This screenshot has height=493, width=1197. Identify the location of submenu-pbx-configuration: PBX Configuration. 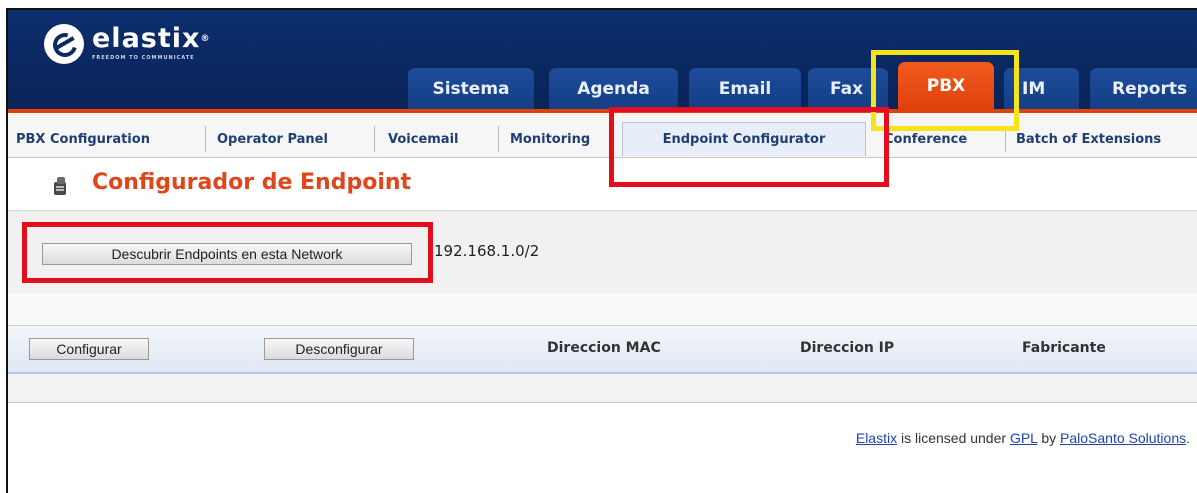
(106, 139).